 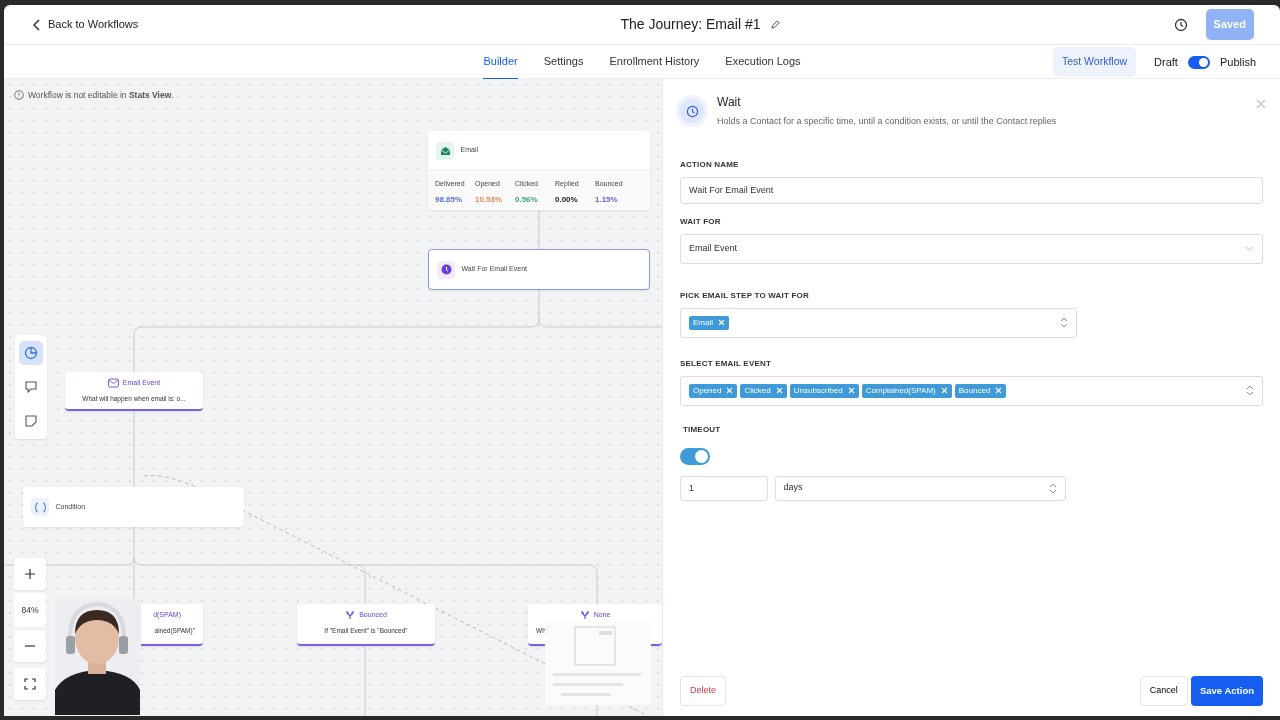 What do you see at coordinates (563, 62) in the screenshot?
I see `tab: Settings` at bounding box center [563, 62].